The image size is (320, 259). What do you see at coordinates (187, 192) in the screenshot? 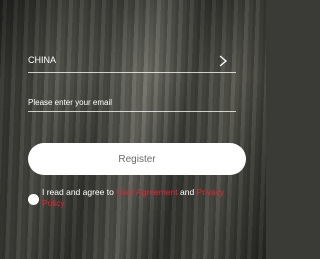
I see `agreement-middle: and` at bounding box center [187, 192].